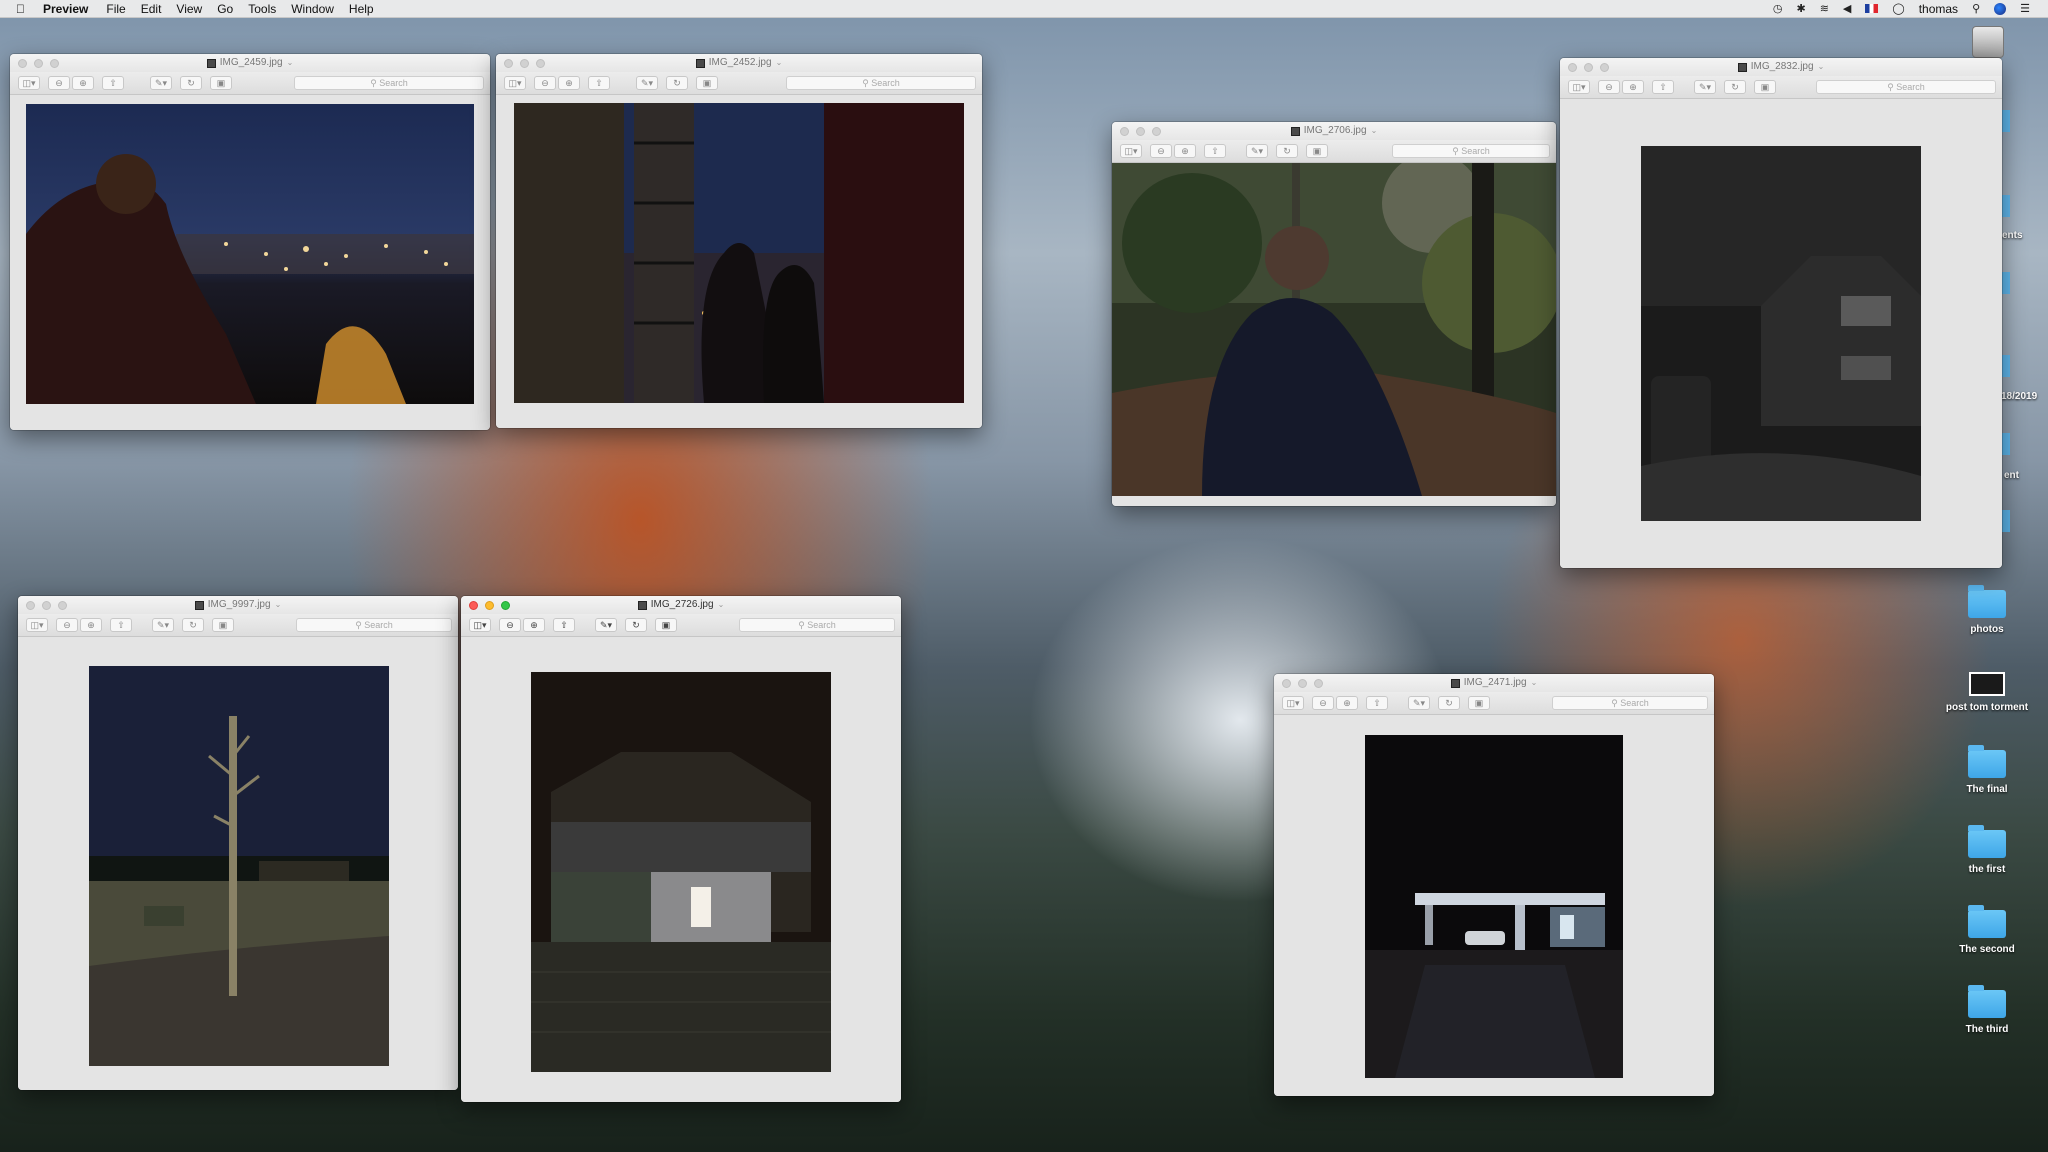 Image resolution: width=2048 pixels, height=1152 pixels. What do you see at coordinates (312, 9) in the screenshot?
I see `menu-window: Window` at bounding box center [312, 9].